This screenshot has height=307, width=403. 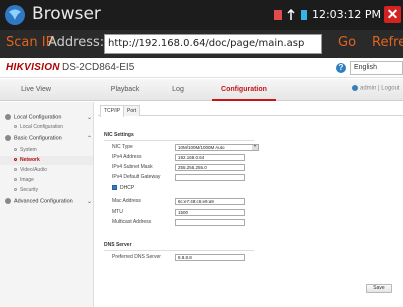 I want to click on ipv4-address-label: IPv4 Address, so click(x=127, y=157).